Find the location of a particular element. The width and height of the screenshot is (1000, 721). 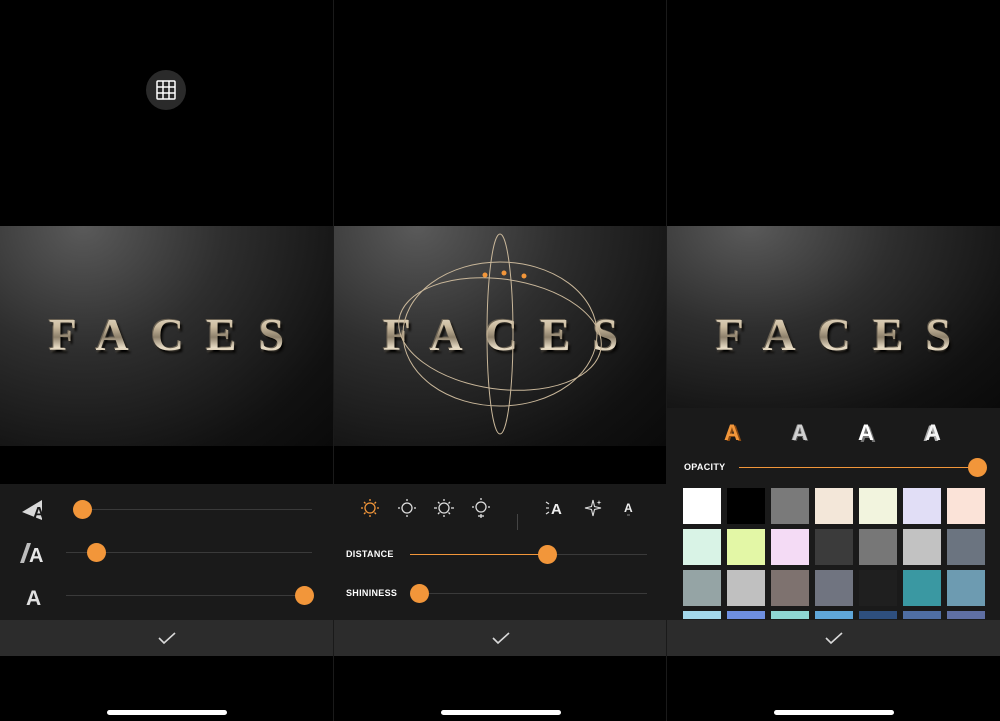

style-orange-a-icon: A is located at coordinates (732, 433).